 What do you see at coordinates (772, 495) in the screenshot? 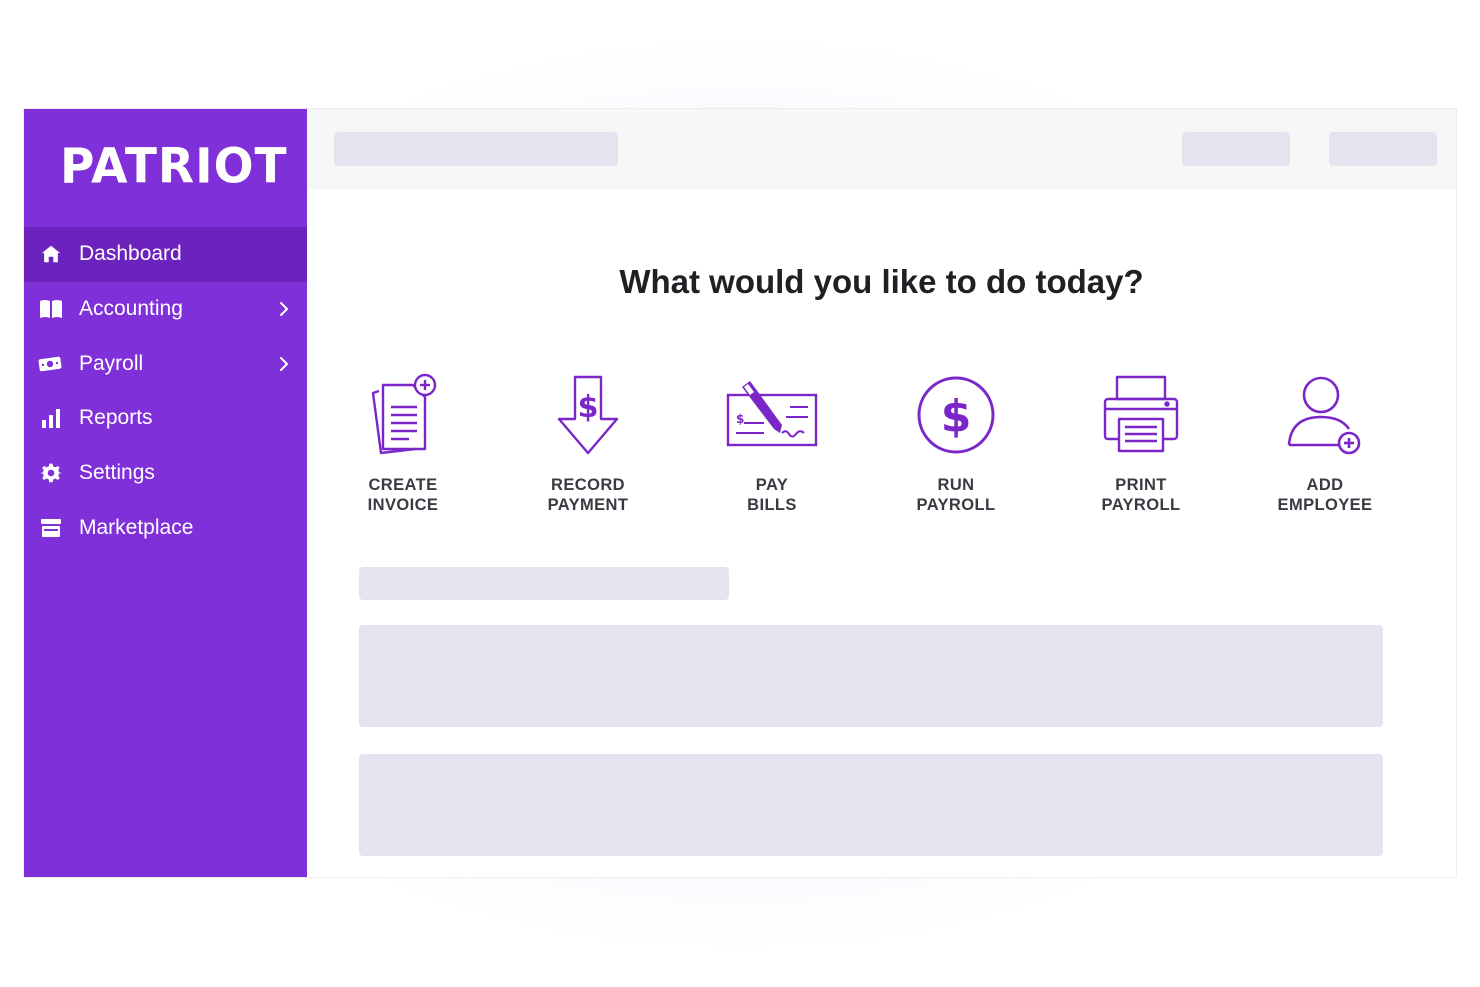
I see `action-label: PAY BILLS` at bounding box center [772, 495].